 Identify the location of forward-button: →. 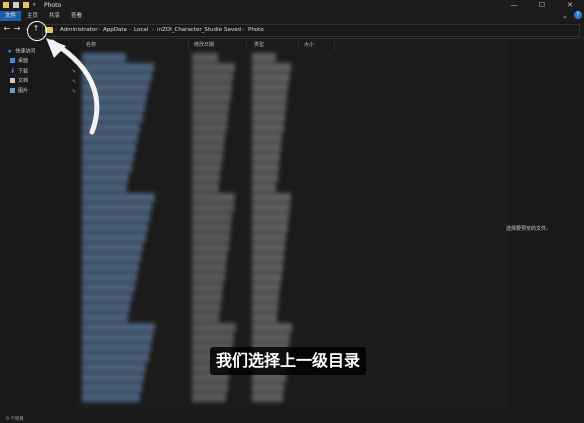
(17, 29).